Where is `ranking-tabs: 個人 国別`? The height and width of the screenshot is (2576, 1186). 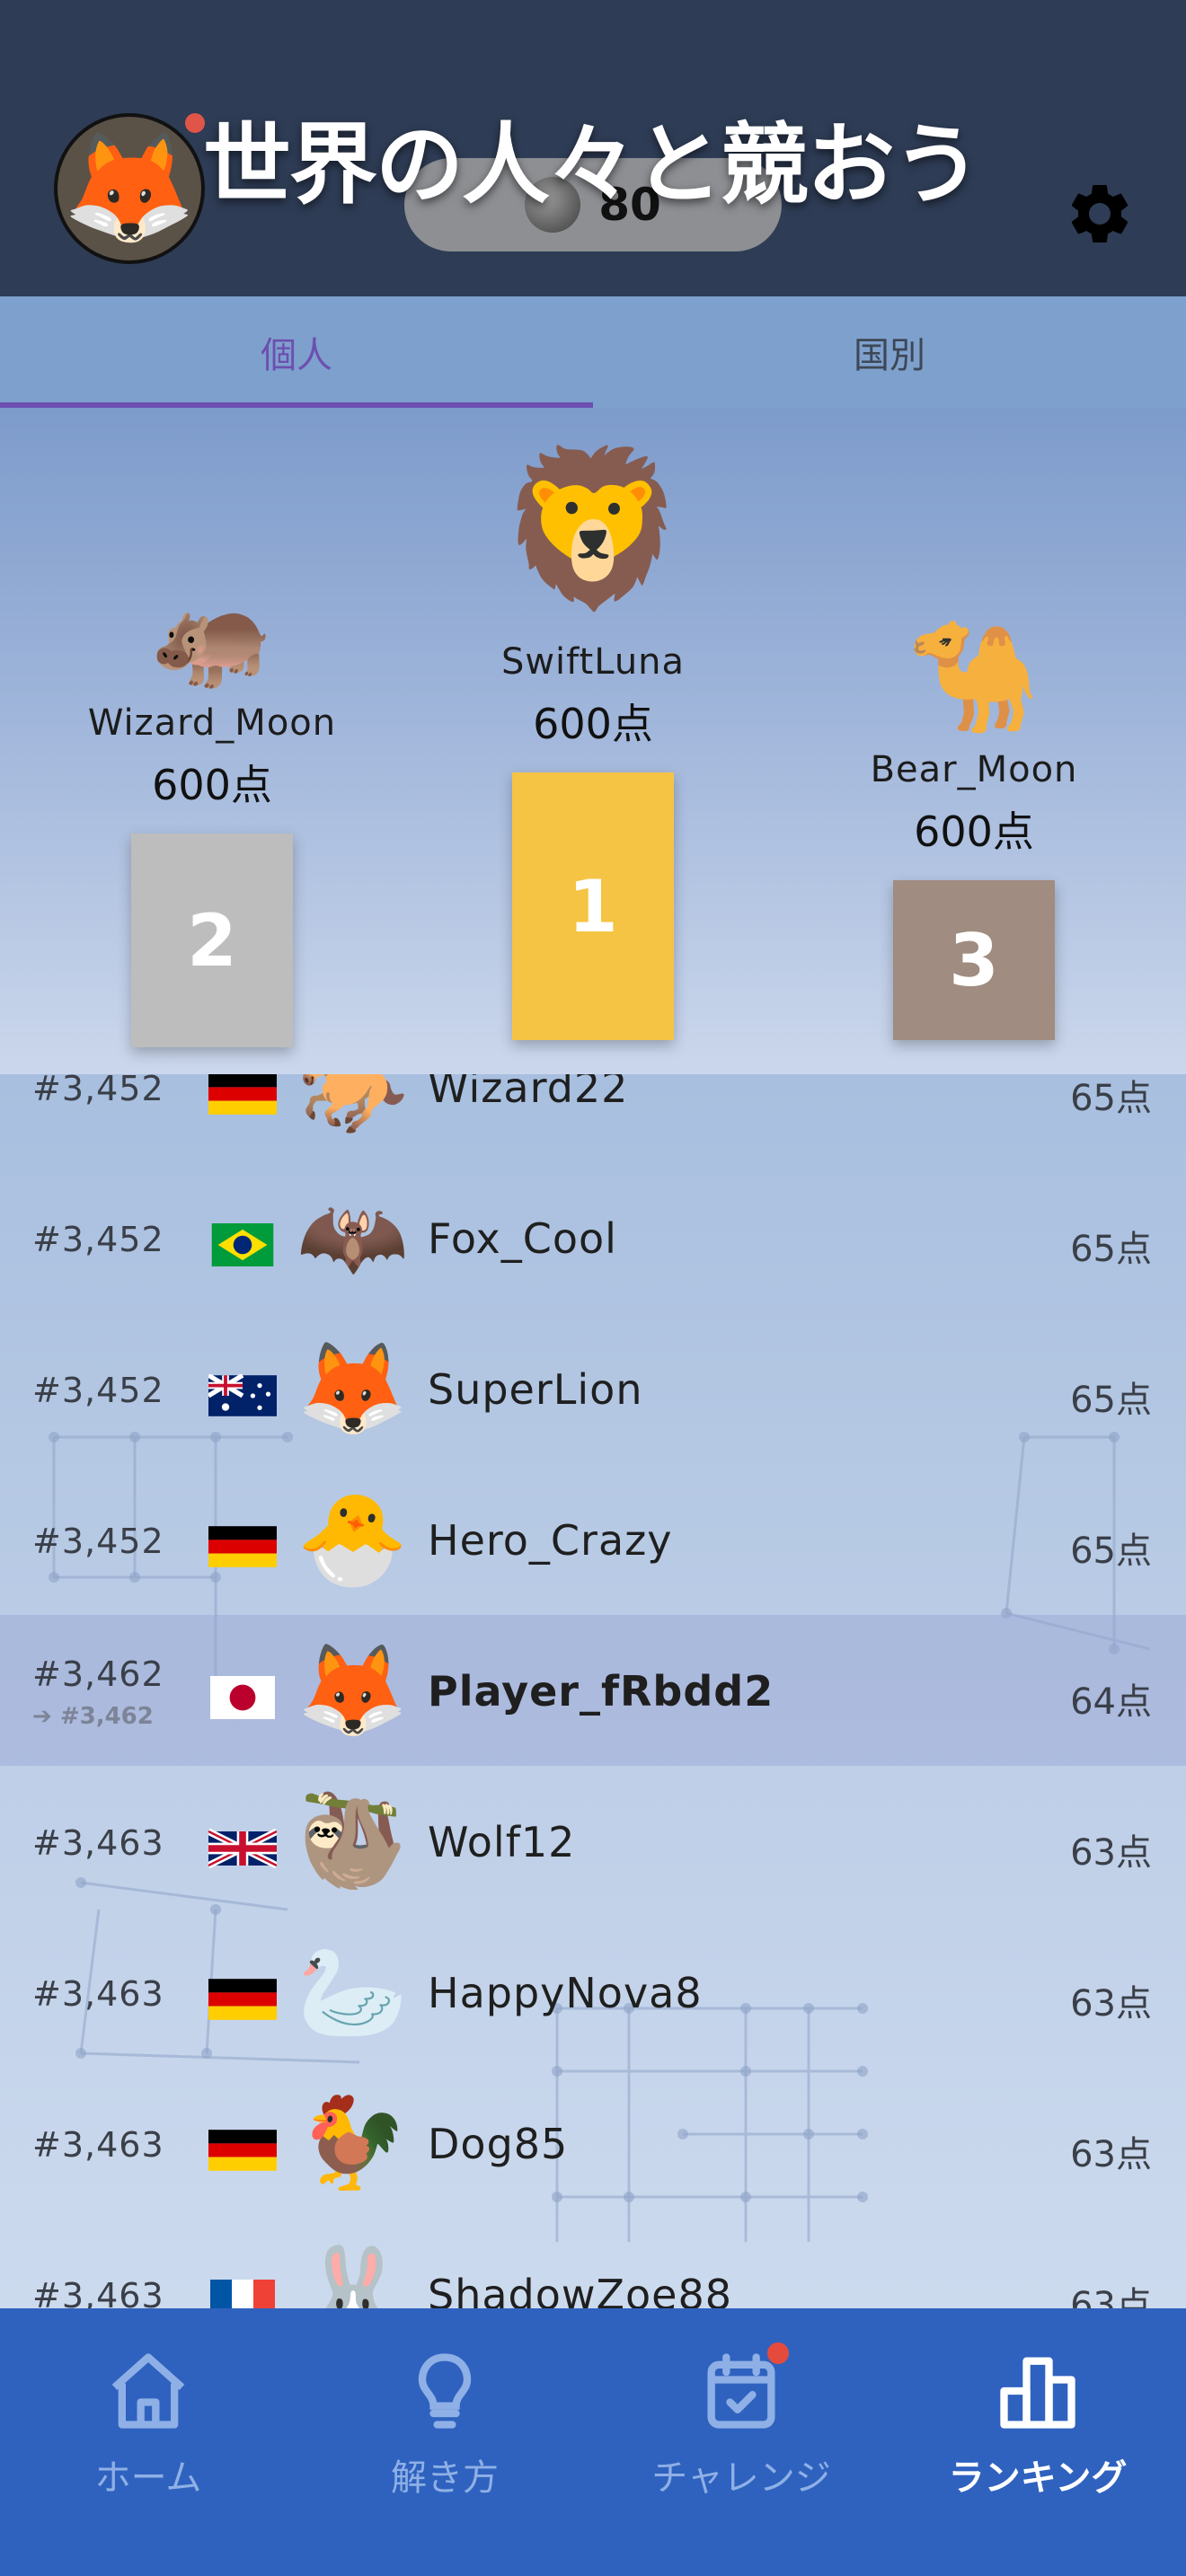
ranking-tabs: 個人 国別 is located at coordinates (593, 352).